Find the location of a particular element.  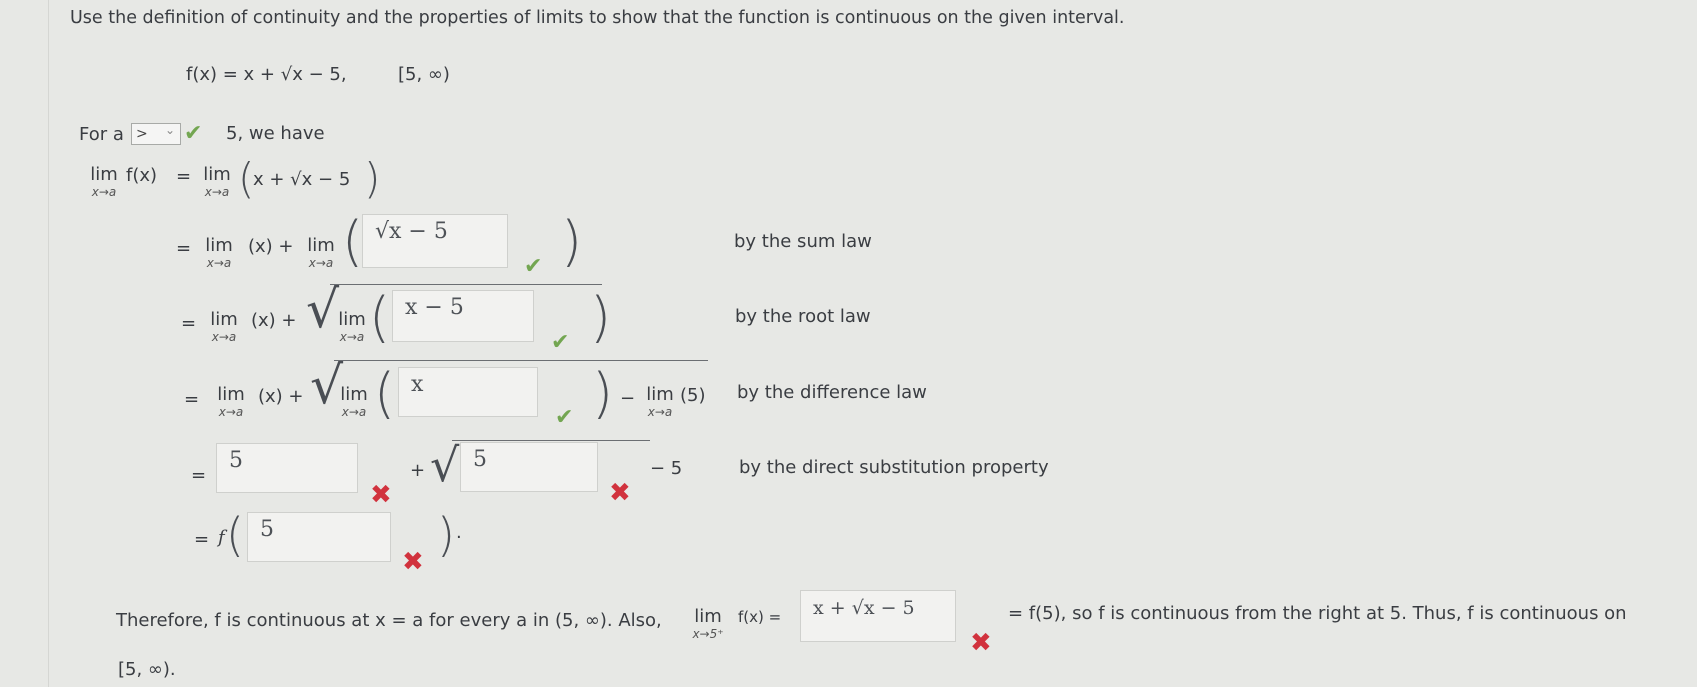

chevron-down-icon: ⌄ is located at coordinates (169, 130).